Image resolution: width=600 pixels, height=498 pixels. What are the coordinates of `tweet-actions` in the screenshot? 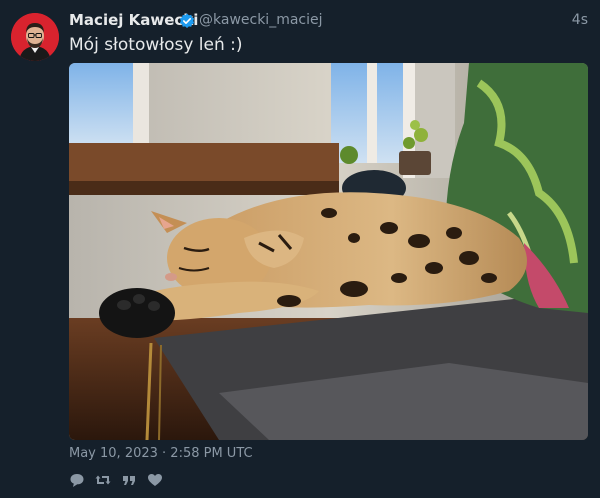 It's located at (119, 480).